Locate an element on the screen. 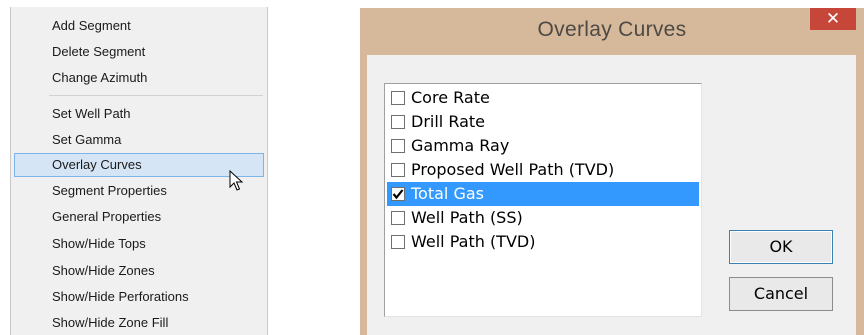 Image resolution: width=864 pixels, height=335 pixels. checkbox-core-rate is located at coordinates (398, 98).